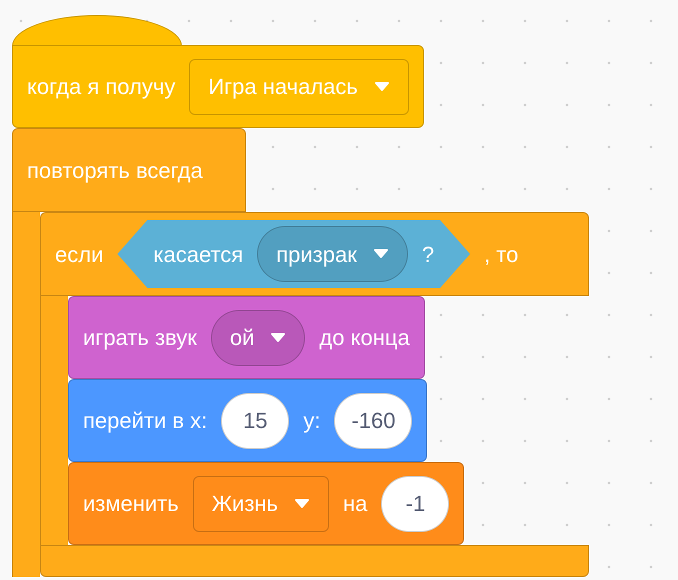 The height and width of the screenshot is (580, 678). What do you see at coordinates (131, 504) in the screenshot?
I see `block-label: изменить` at bounding box center [131, 504].